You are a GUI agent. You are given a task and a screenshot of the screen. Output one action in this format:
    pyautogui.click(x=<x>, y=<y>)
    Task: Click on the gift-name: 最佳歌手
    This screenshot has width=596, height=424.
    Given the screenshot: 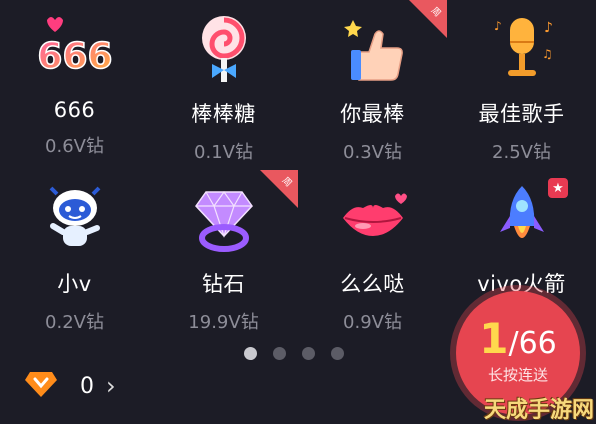 What is the action you would take?
    pyautogui.click(x=521, y=114)
    